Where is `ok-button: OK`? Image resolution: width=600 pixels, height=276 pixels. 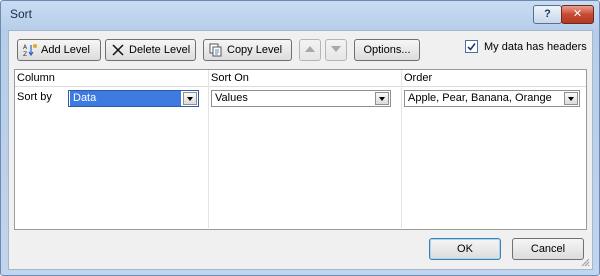 ok-button: OK is located at coordinates (465, 249).